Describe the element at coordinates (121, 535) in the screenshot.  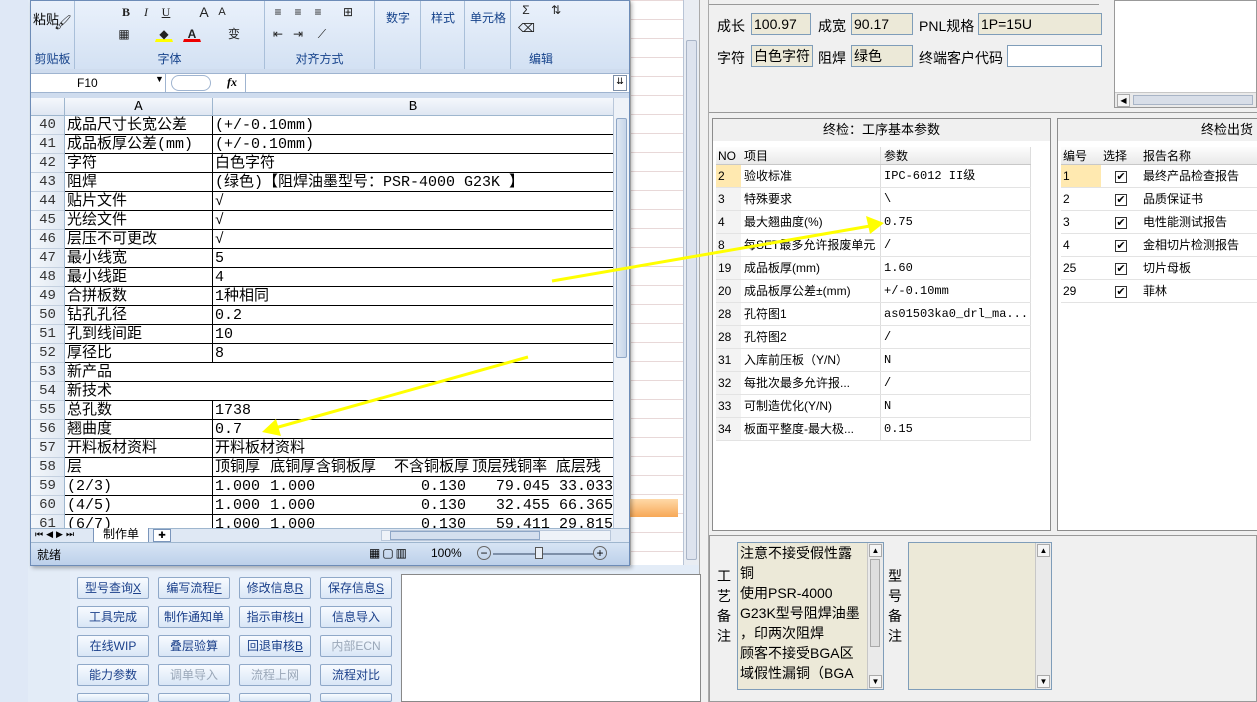
I see `sheet-tab: 制作单` at that location.